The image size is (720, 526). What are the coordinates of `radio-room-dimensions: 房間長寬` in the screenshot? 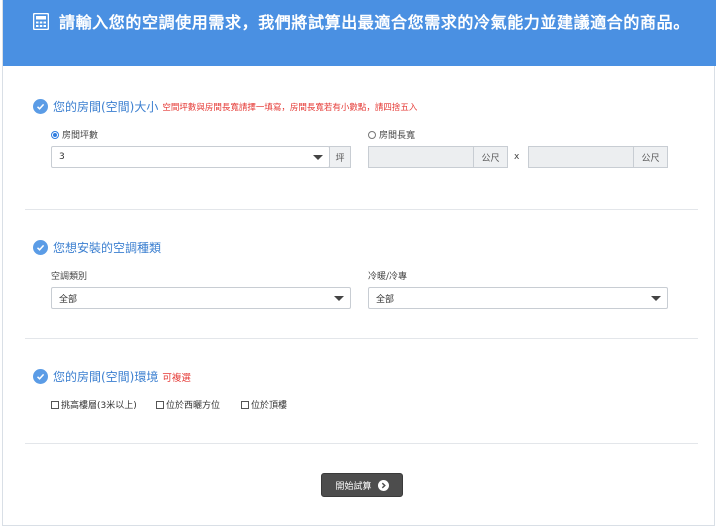 It's located at (391, 134).